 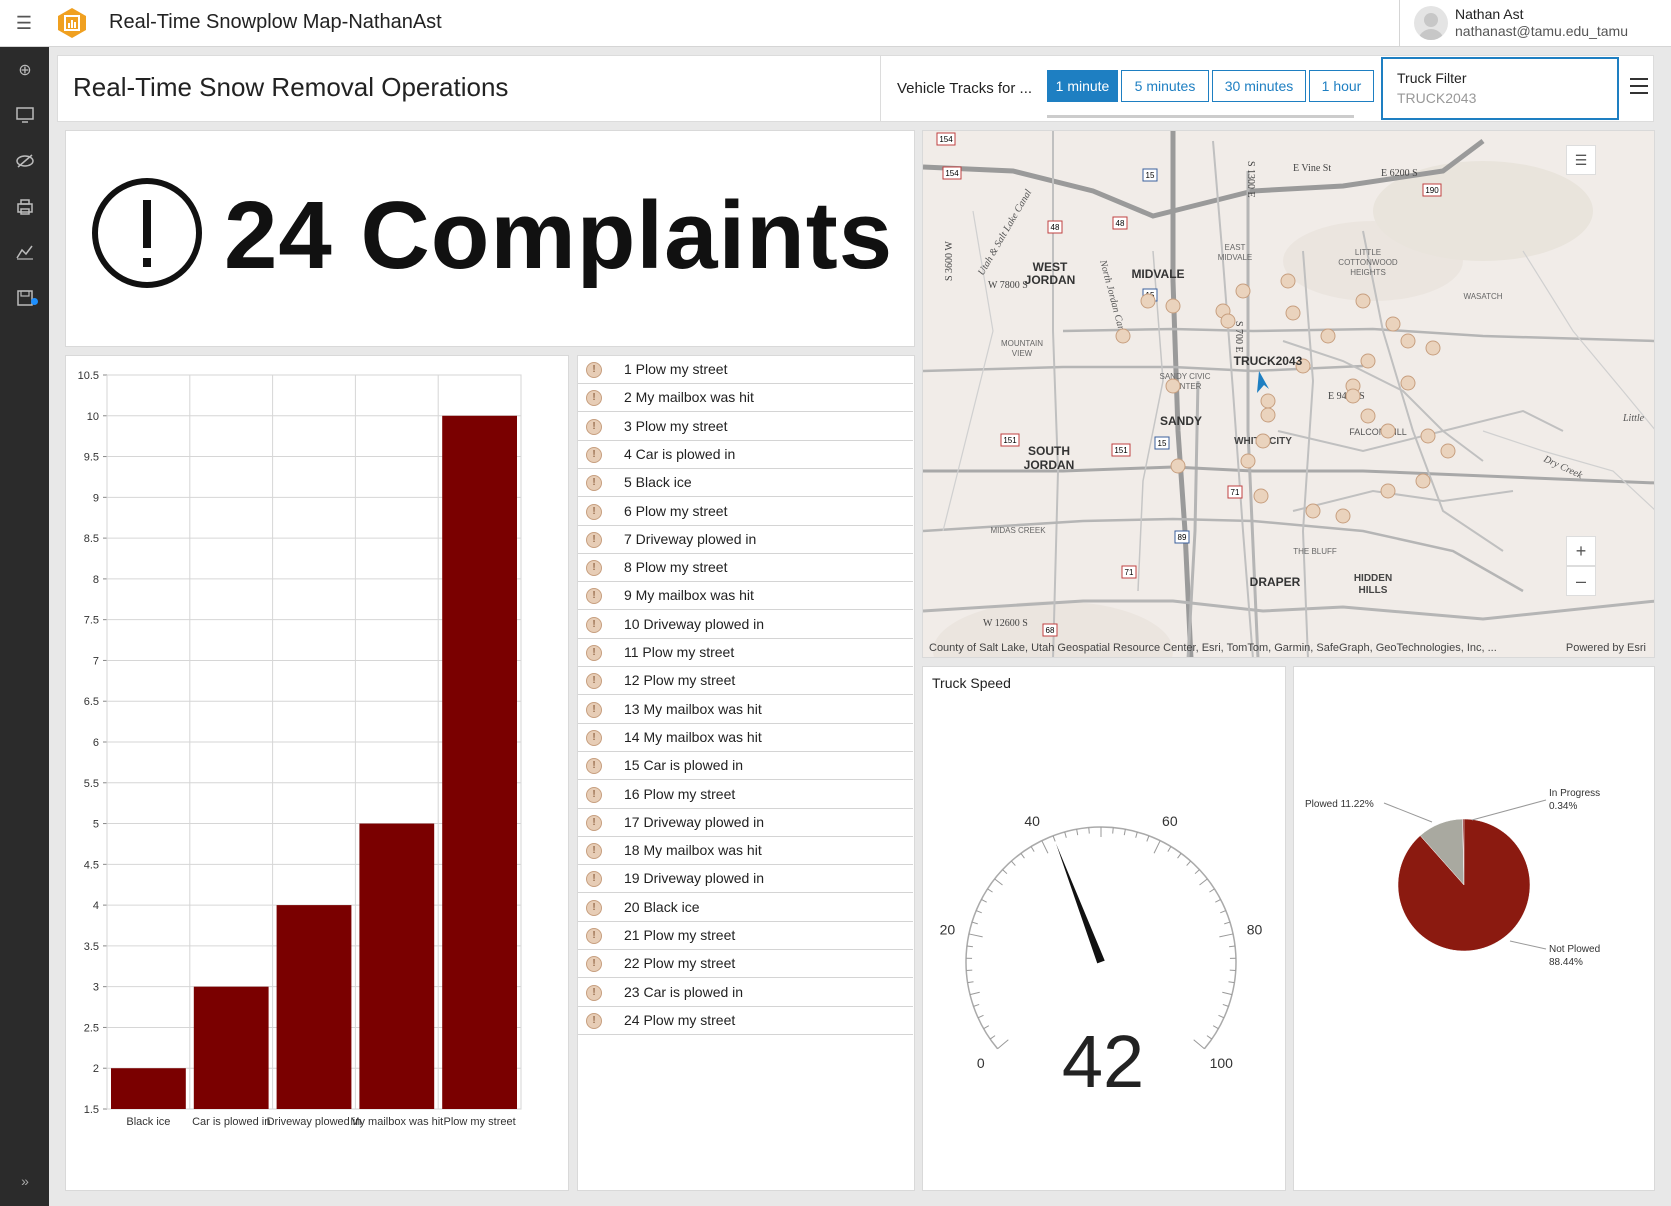 What do you see at coordinates (745, 427) in the screenshot?
I see `list-item: ! 3 Plow my street` at bounding box center [745, 427].